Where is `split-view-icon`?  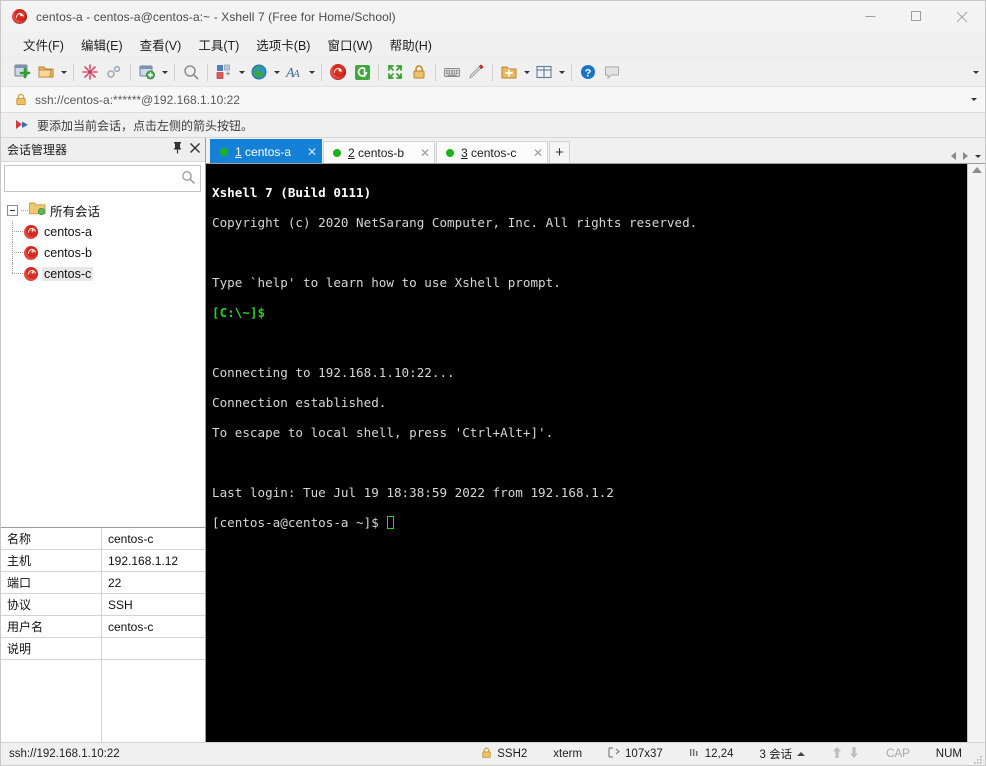 split-view-icon is located at coordinates (544, 72).